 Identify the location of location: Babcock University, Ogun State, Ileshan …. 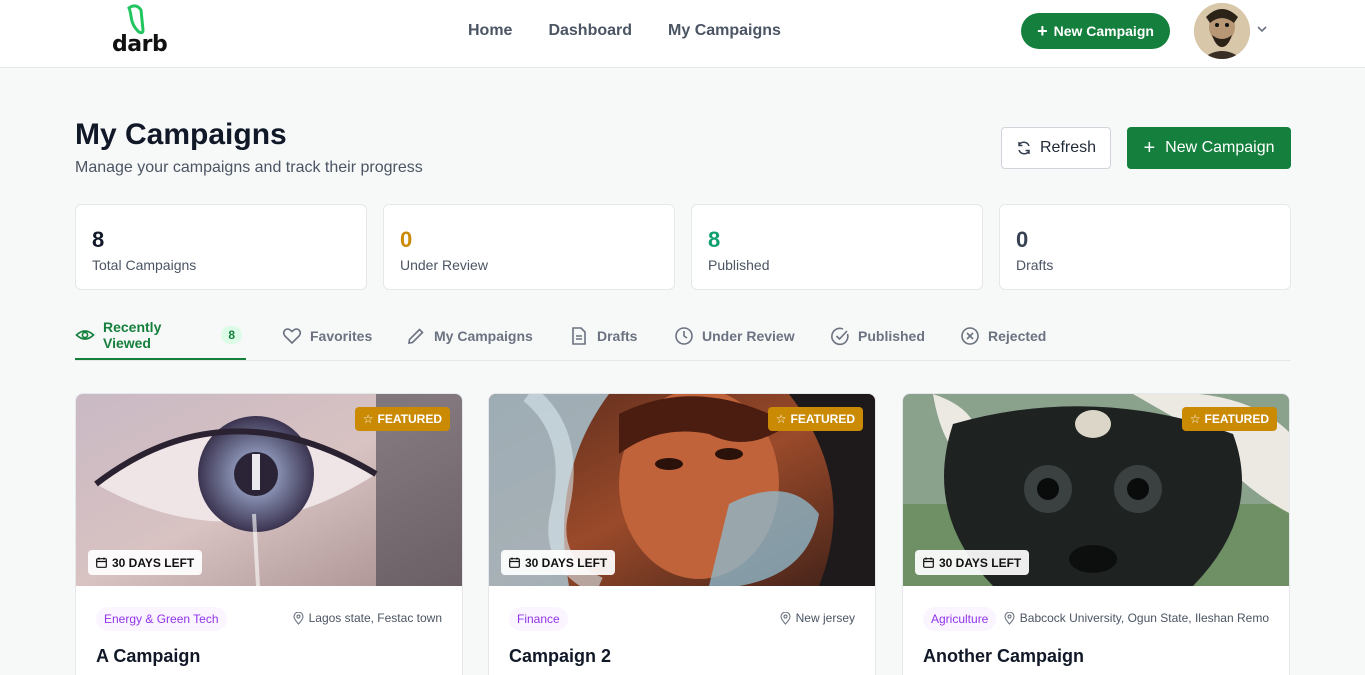
(1136, 618).